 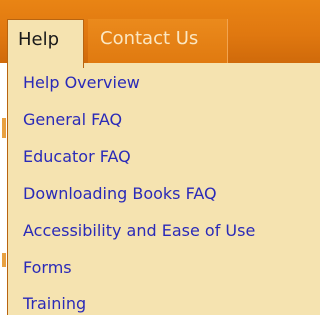 What do you see at coordinates (120, 193) in the screenshot?
I see `menu-item-downloading-books-faq: Downloading Books FAQ` at bounding box center [120, 193].